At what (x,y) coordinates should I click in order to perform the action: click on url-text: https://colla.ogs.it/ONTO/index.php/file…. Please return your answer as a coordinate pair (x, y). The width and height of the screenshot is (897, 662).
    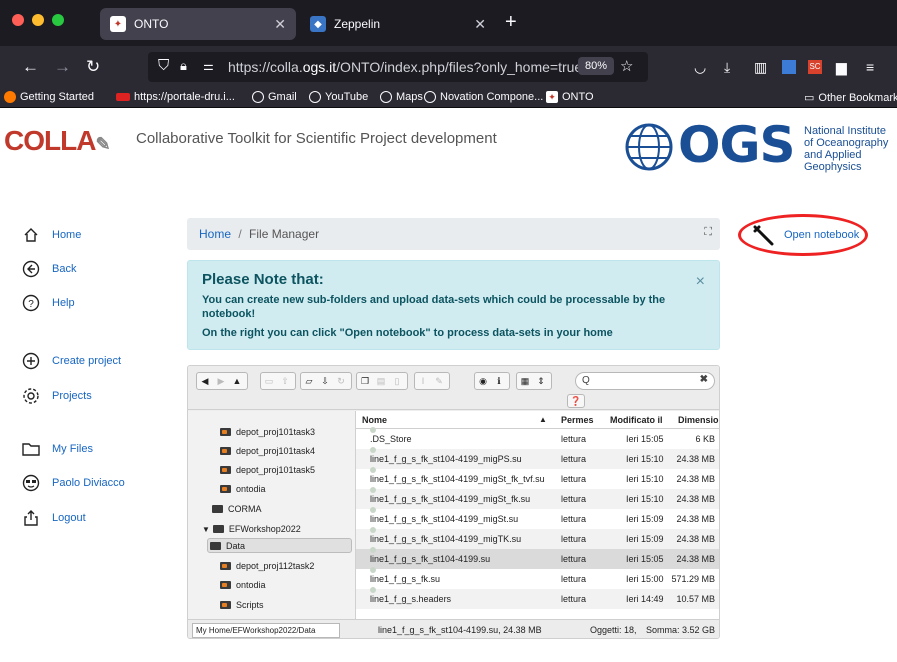
    Looking at the image, I should click on (405, 67).